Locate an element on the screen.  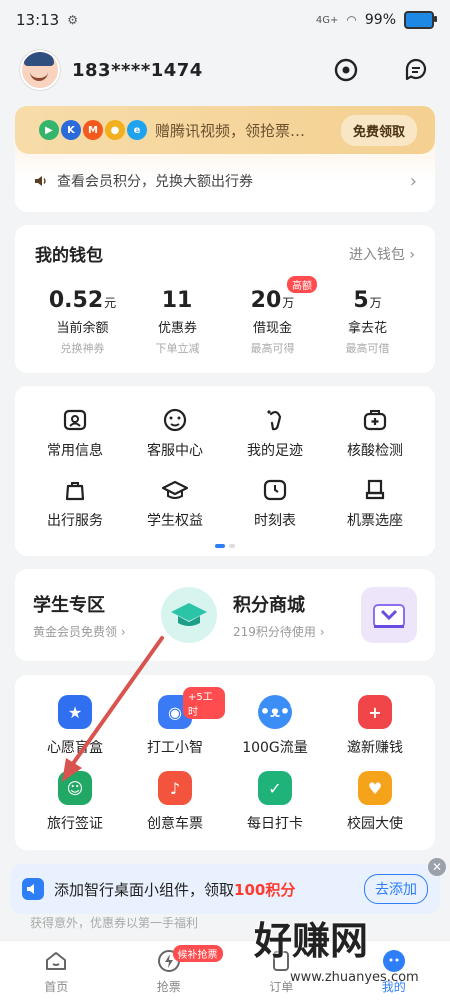
video-promo-banner: ▶ K M ● e 赠腾讯视频，领抢票… 免费领取 is located at coordinates (225, 130).